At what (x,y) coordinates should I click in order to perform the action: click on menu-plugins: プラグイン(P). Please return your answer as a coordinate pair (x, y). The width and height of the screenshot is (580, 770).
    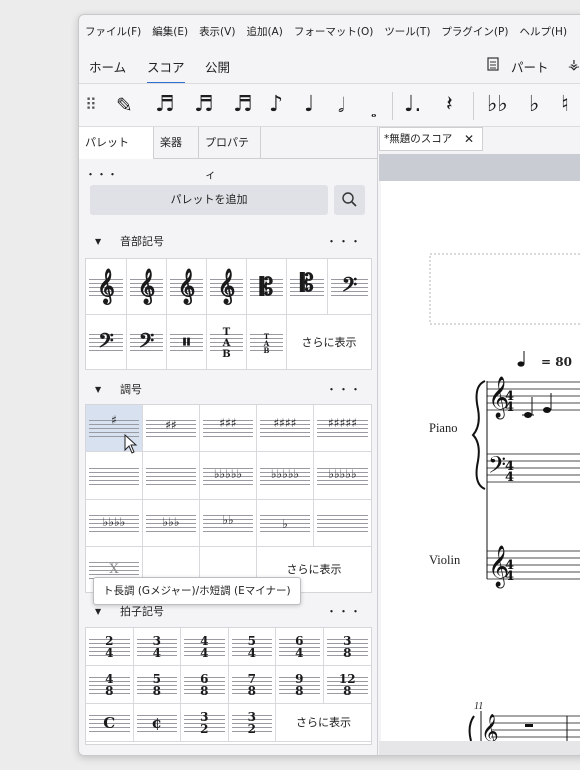
    Looking at the image, I should click on (474, 31).